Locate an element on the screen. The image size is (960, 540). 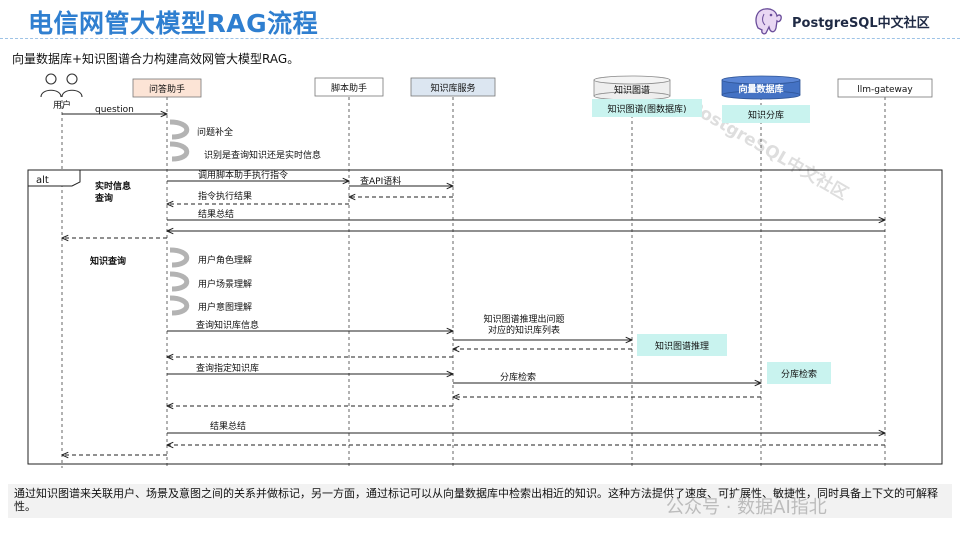
msg-query-api: 查API语料 is located at coordinates (380, 181).